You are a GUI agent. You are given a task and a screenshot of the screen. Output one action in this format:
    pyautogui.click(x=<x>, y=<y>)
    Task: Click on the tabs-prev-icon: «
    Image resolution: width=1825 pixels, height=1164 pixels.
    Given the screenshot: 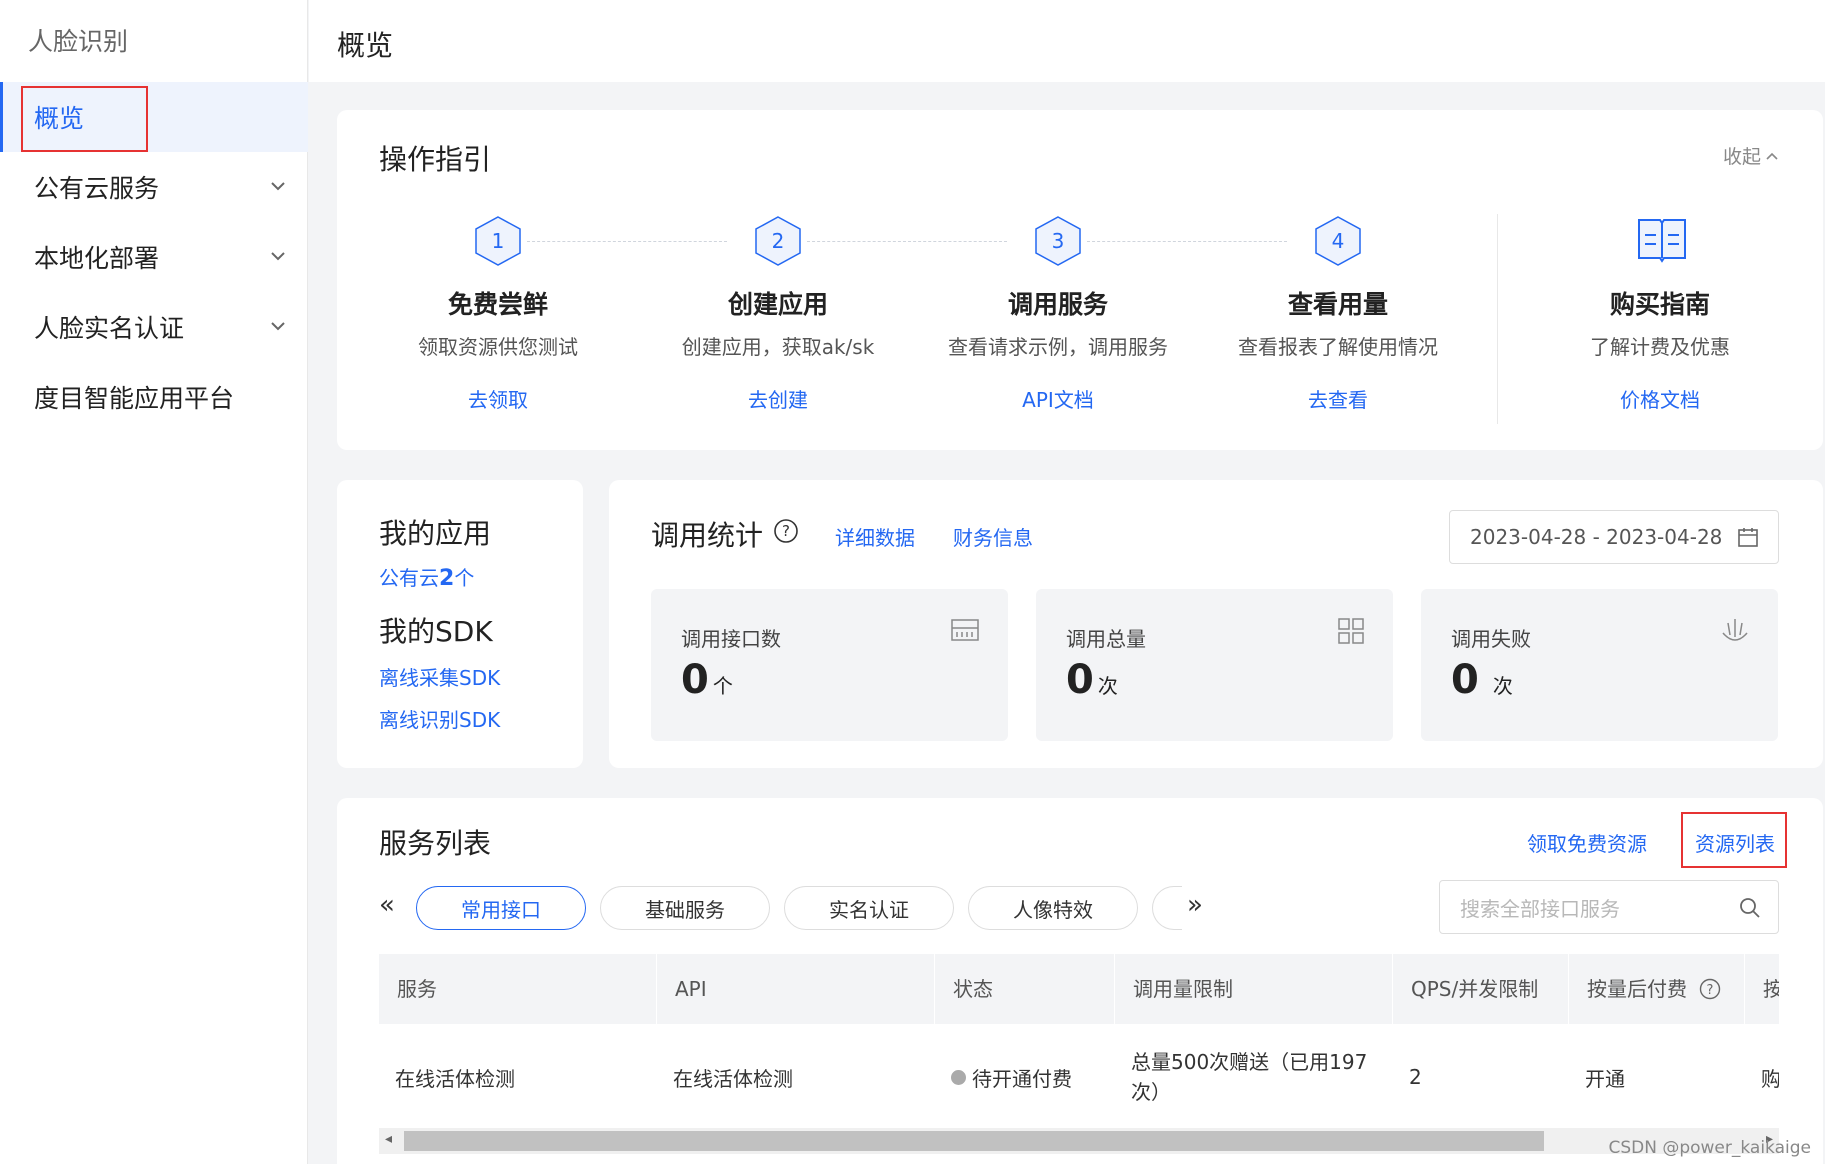 What is the action you would take?
    pyautogui.click(x=387, y=905)
    